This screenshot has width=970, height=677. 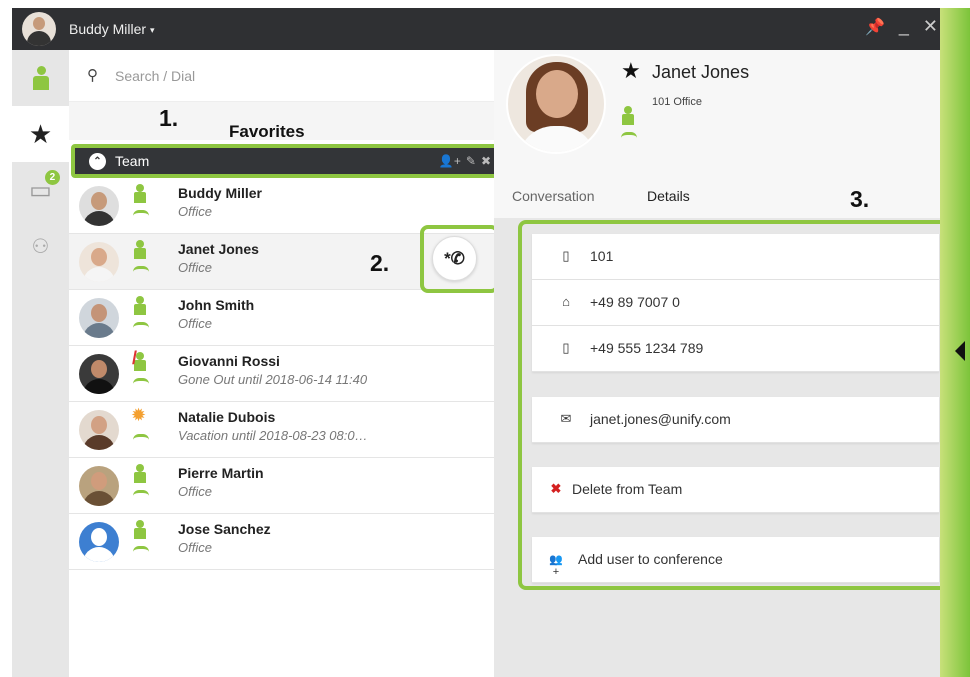 I want to click on edit-icon: ✎, so click(x=471, y=161).